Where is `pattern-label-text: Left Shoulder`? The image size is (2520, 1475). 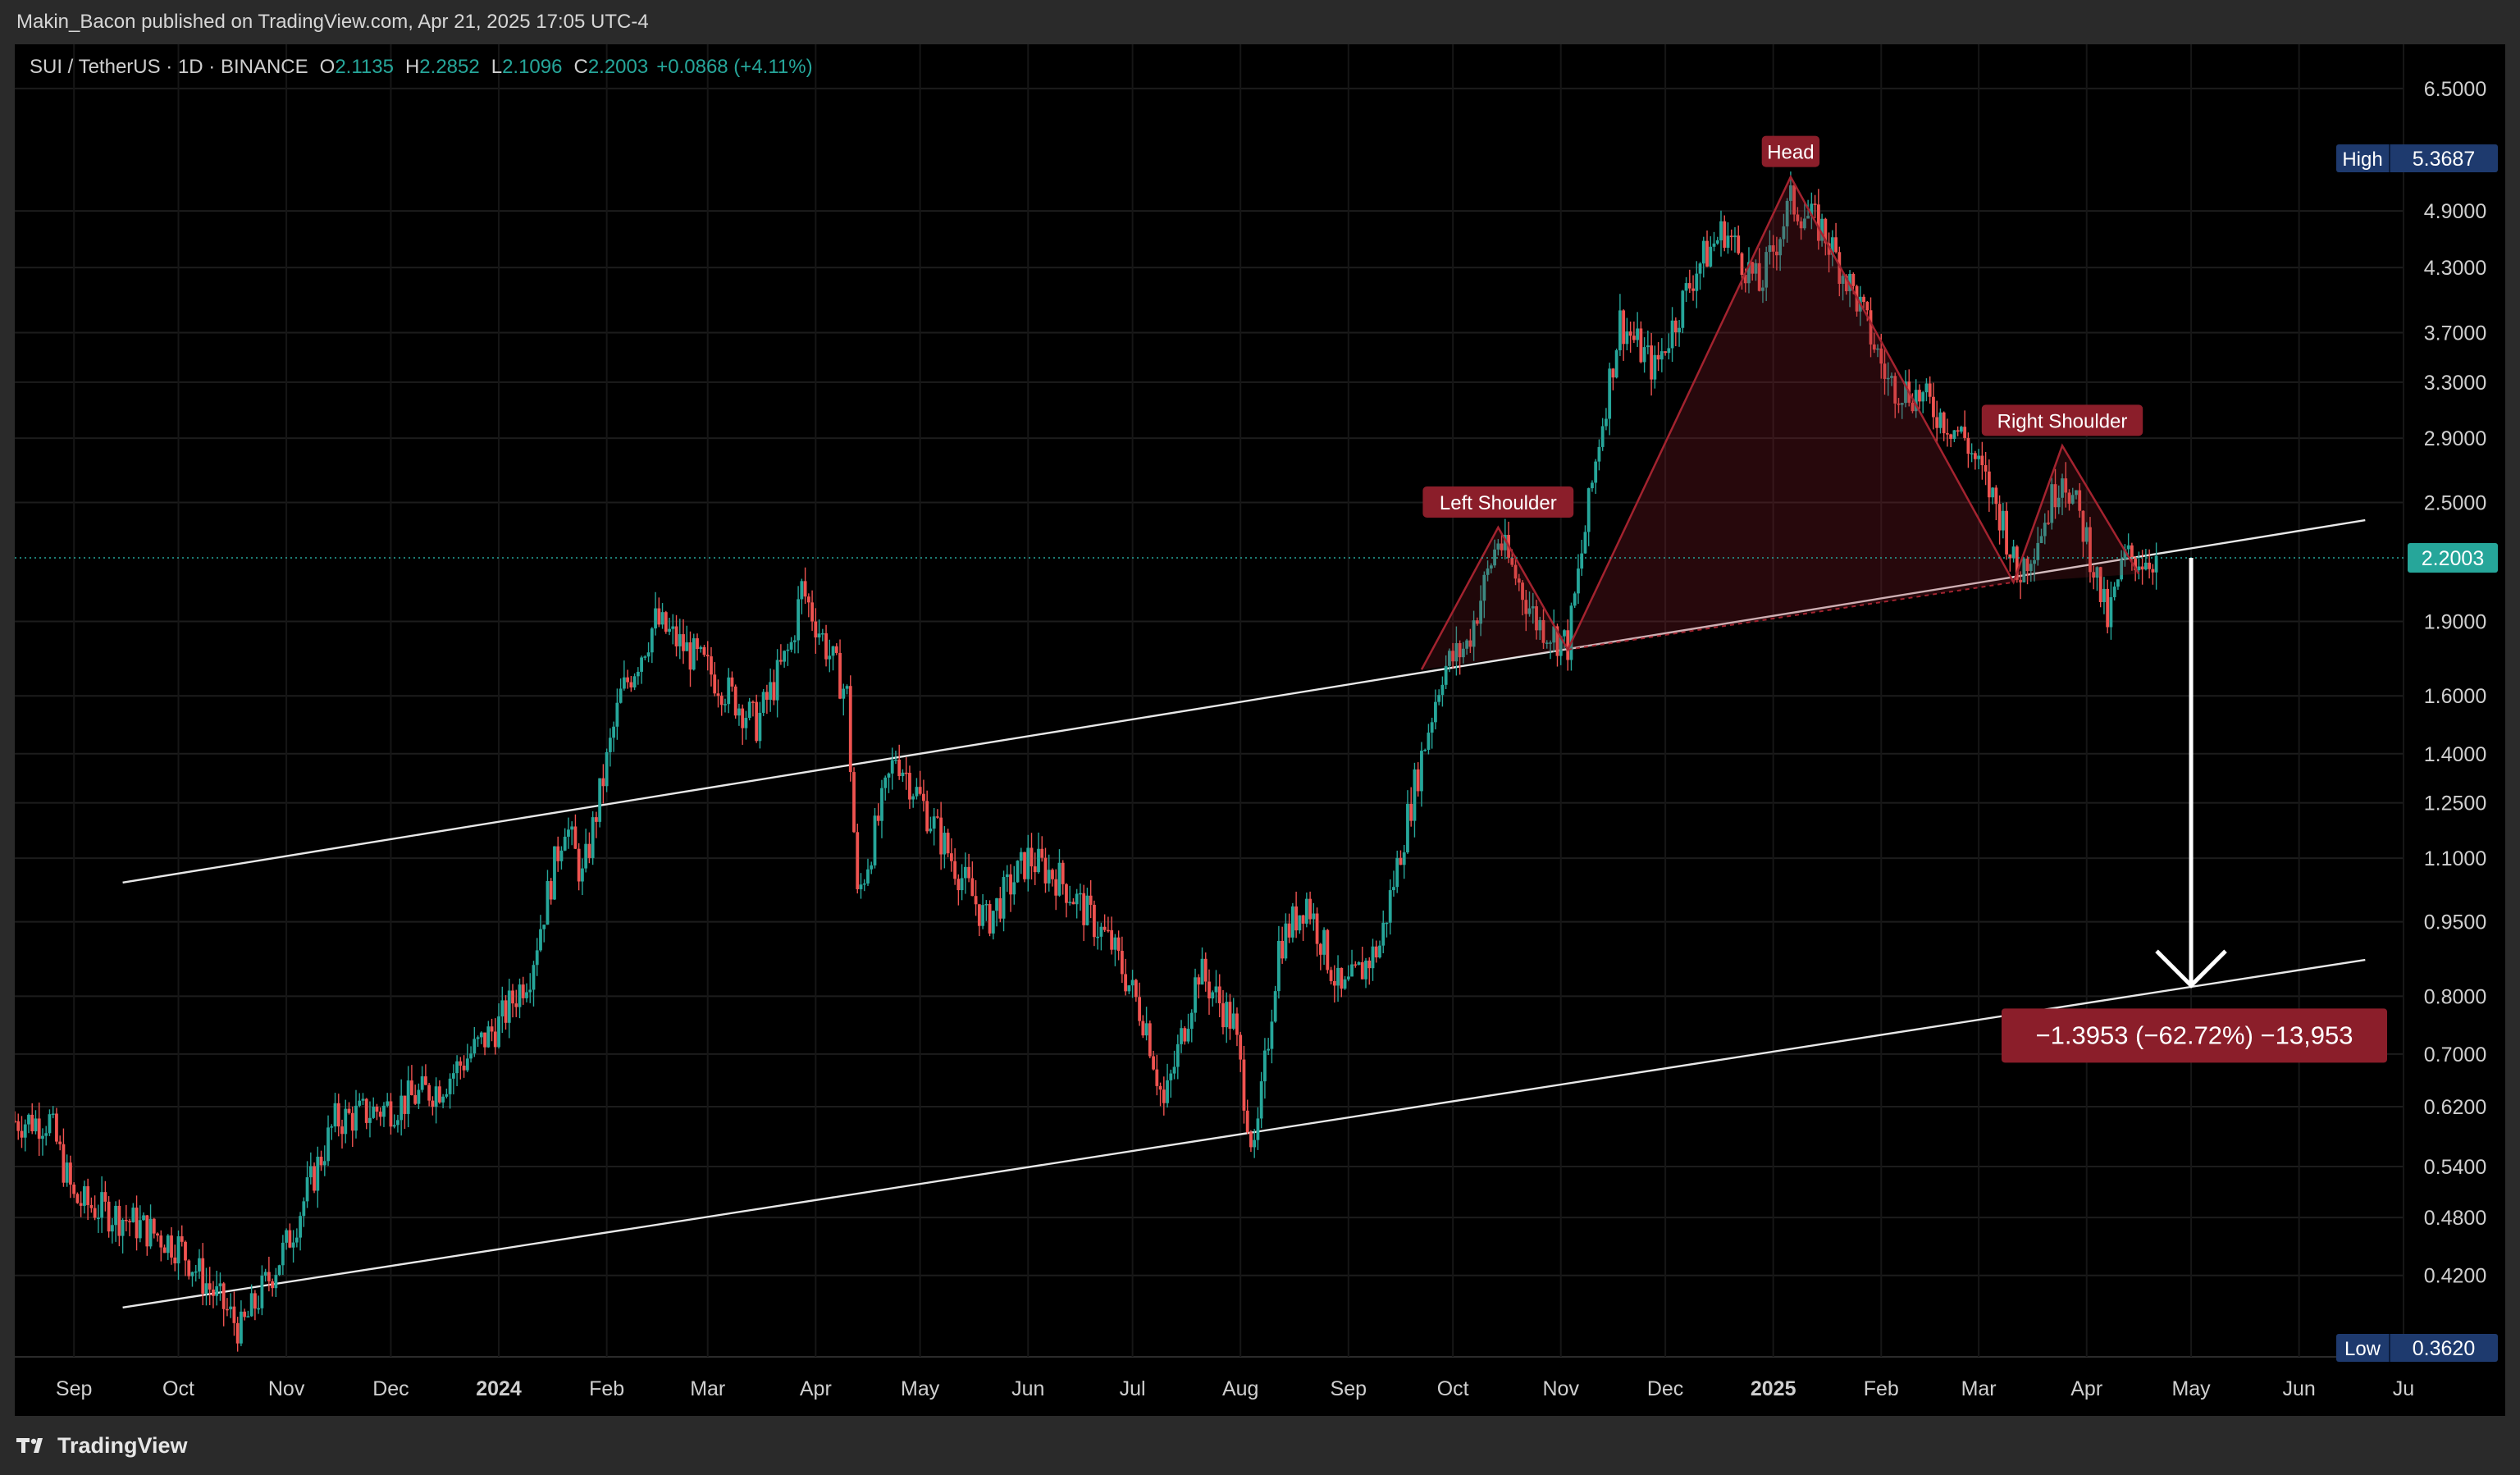 pattern-label-text: Left Shoulder is located at coordinates (1498, 503).